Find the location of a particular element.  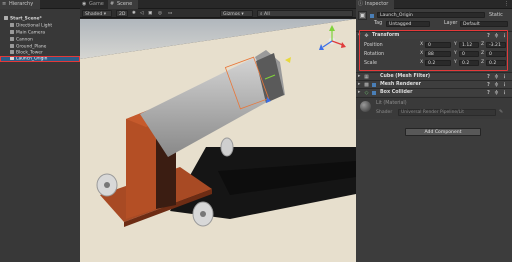

object-name-input: Launch_Origin is located at coordinates (431, 15).